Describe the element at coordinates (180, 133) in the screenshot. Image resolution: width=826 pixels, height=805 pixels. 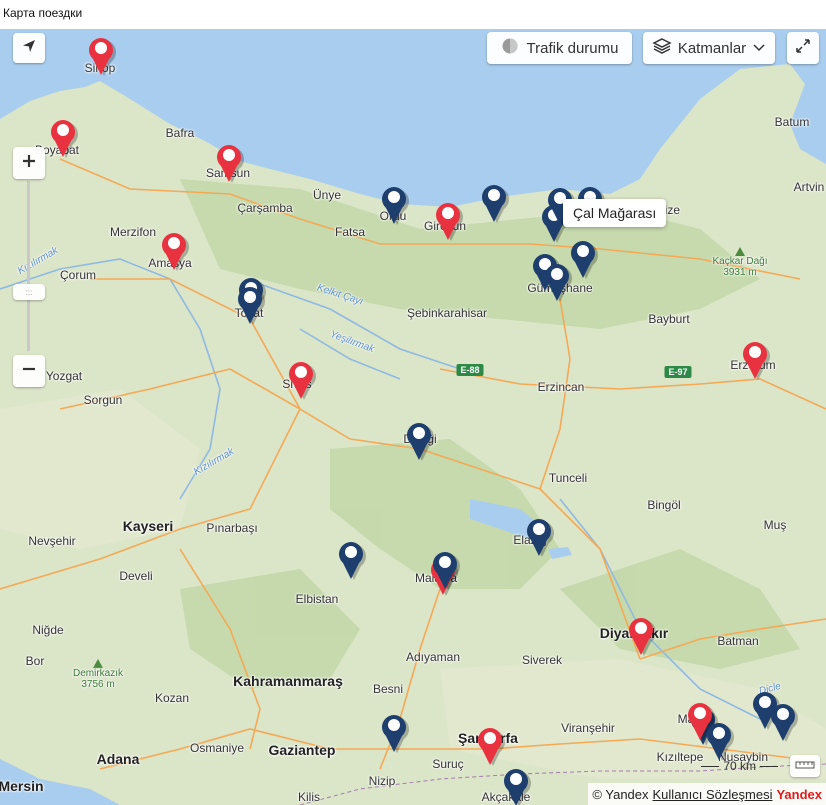
I see `city-label: Bafra` at that location.